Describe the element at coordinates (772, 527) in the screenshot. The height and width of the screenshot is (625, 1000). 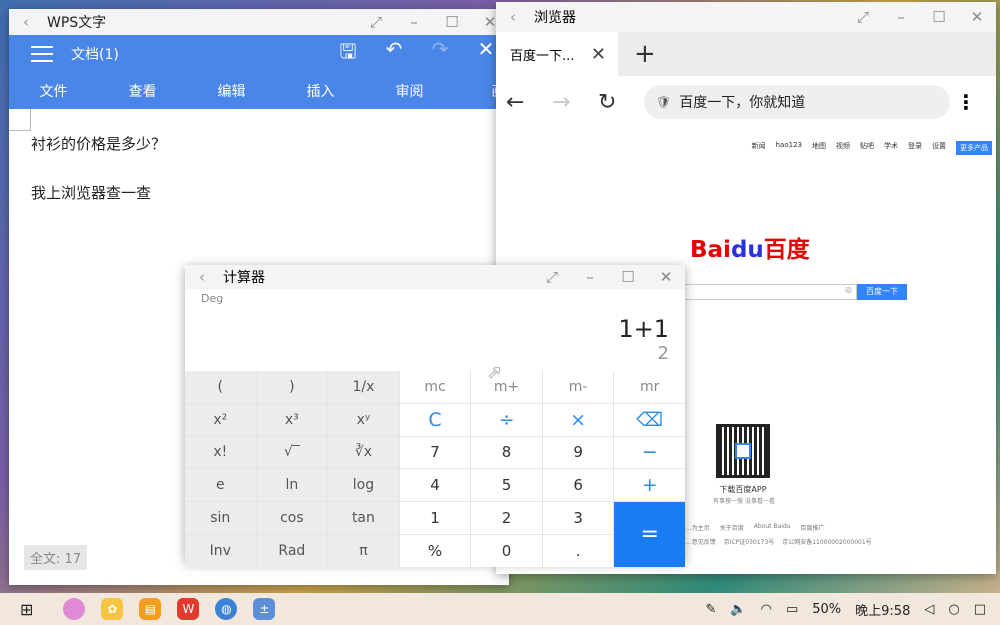
I see `footer-link: About Baidu` at that location.